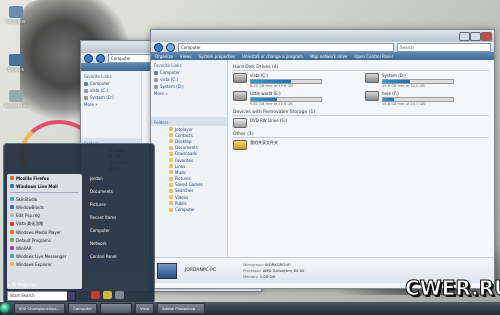  What do you see at coordinates (286, 98) in the screenshot?
I see `drive-info: Little world (E:) 9.81 GB free of 15.6 GB` at bounding box center [286, 98].